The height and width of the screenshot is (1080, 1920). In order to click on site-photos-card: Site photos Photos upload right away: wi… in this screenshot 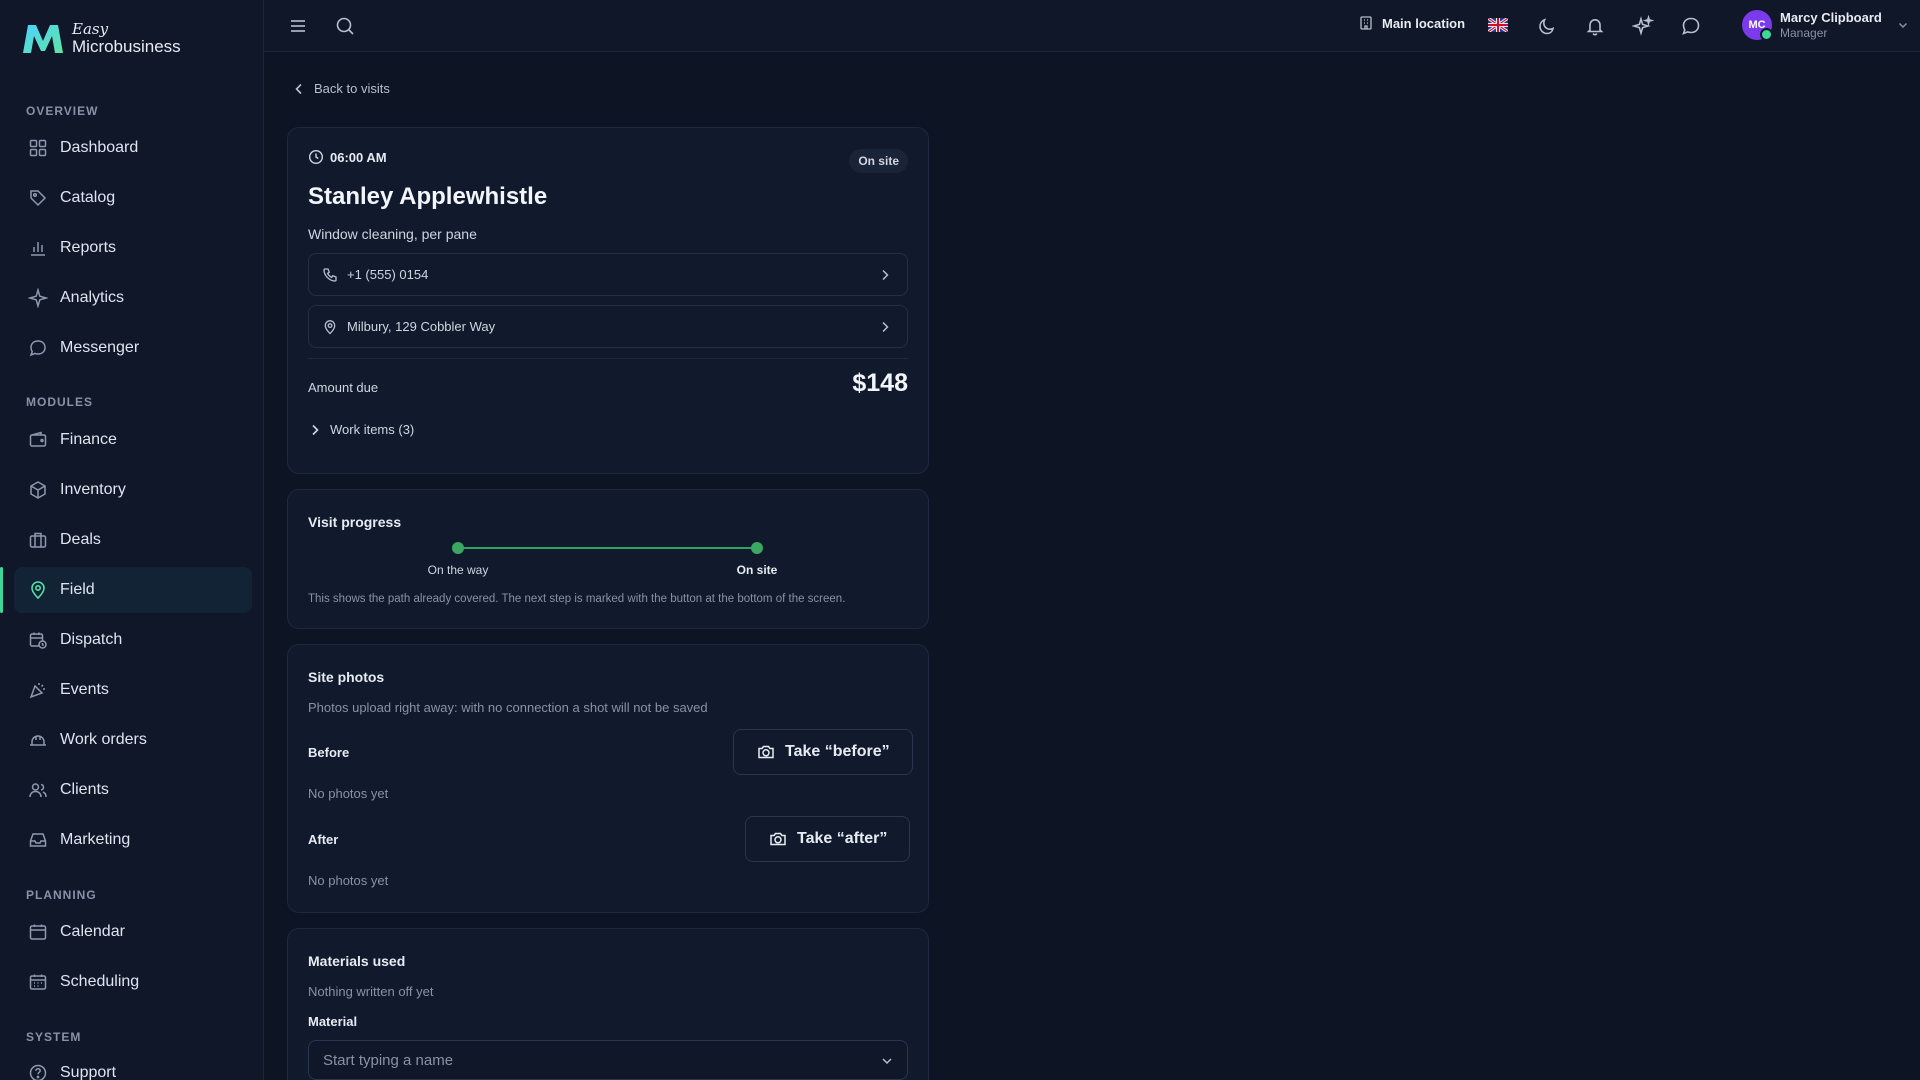, I will do `click(608, 778)`.